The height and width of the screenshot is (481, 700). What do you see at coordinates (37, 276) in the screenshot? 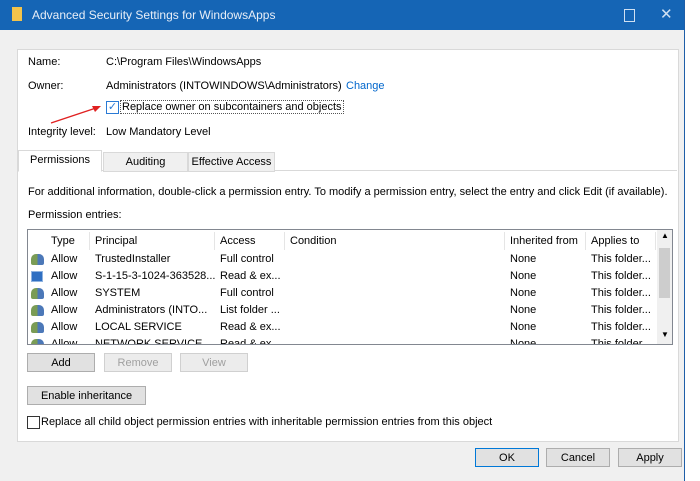
I see `app-package-icon` at bounding box center [37, 276].